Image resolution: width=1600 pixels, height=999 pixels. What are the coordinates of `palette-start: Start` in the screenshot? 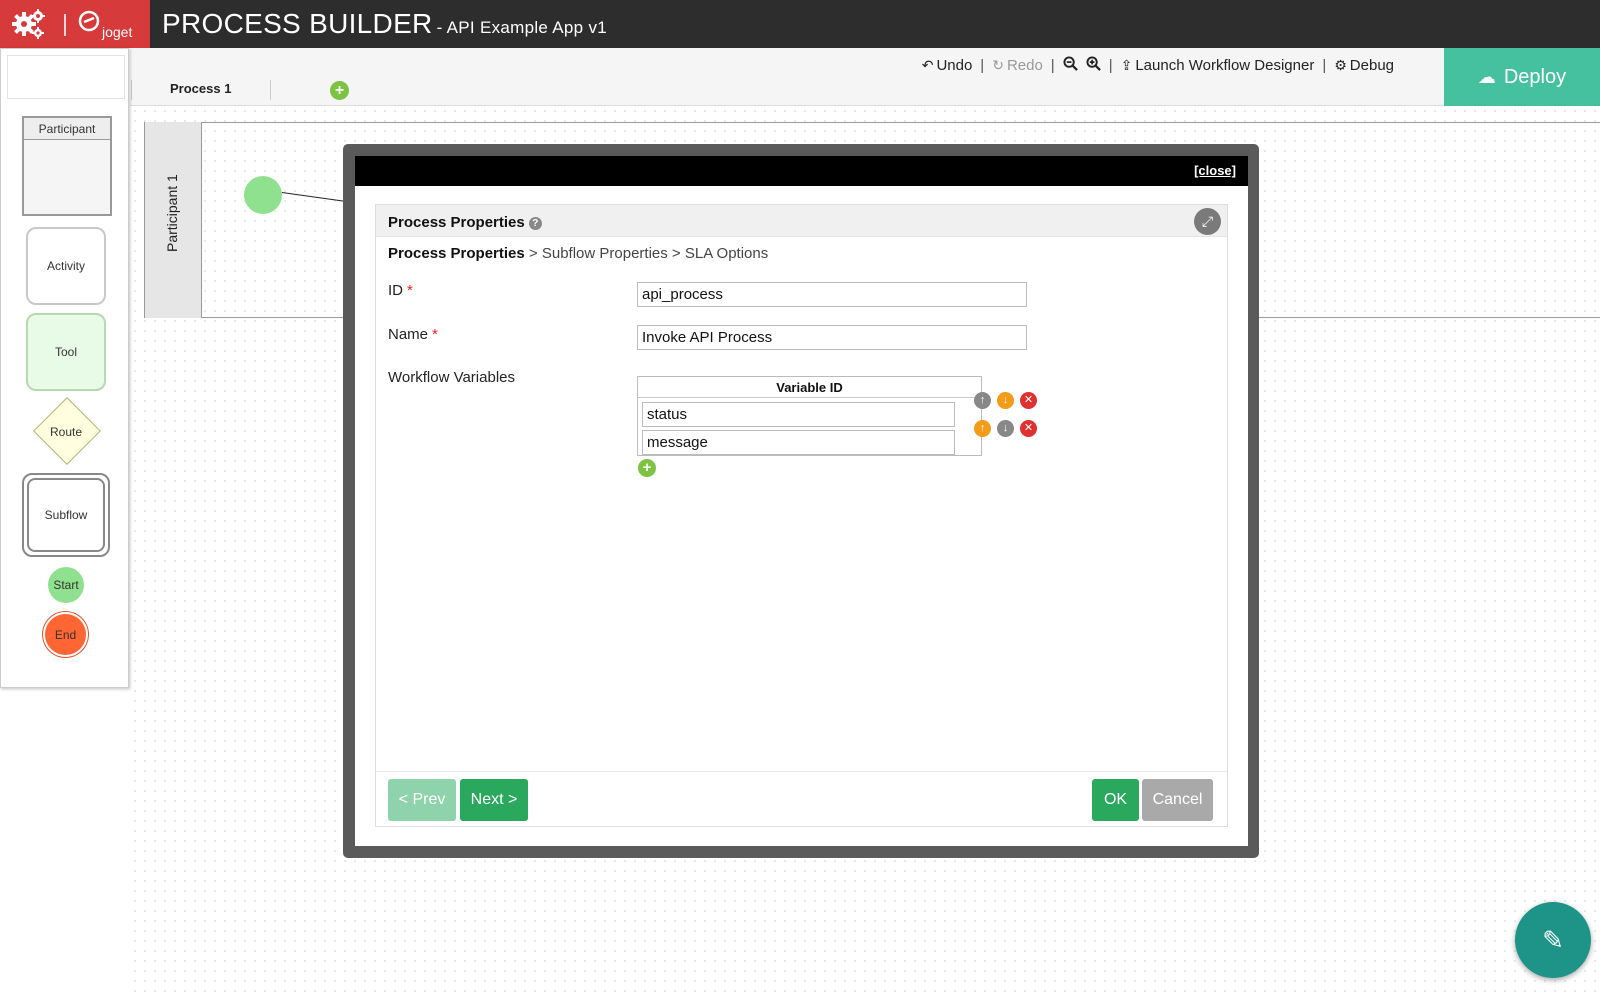 It's located at (66, 585).